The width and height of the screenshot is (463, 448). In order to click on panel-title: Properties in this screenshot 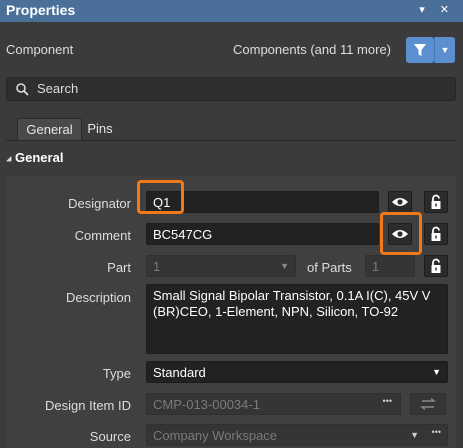, I will do `click(41, 10)`.